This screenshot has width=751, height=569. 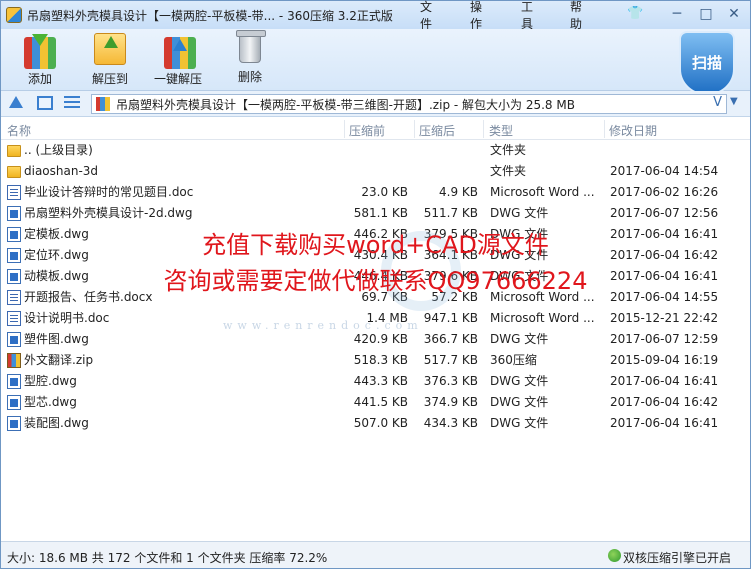 What do you see at coordinates (88, 297) in the screenshot?
I see `file-name: 开题报告、任务书.docx` at bounding box center [88, 297].